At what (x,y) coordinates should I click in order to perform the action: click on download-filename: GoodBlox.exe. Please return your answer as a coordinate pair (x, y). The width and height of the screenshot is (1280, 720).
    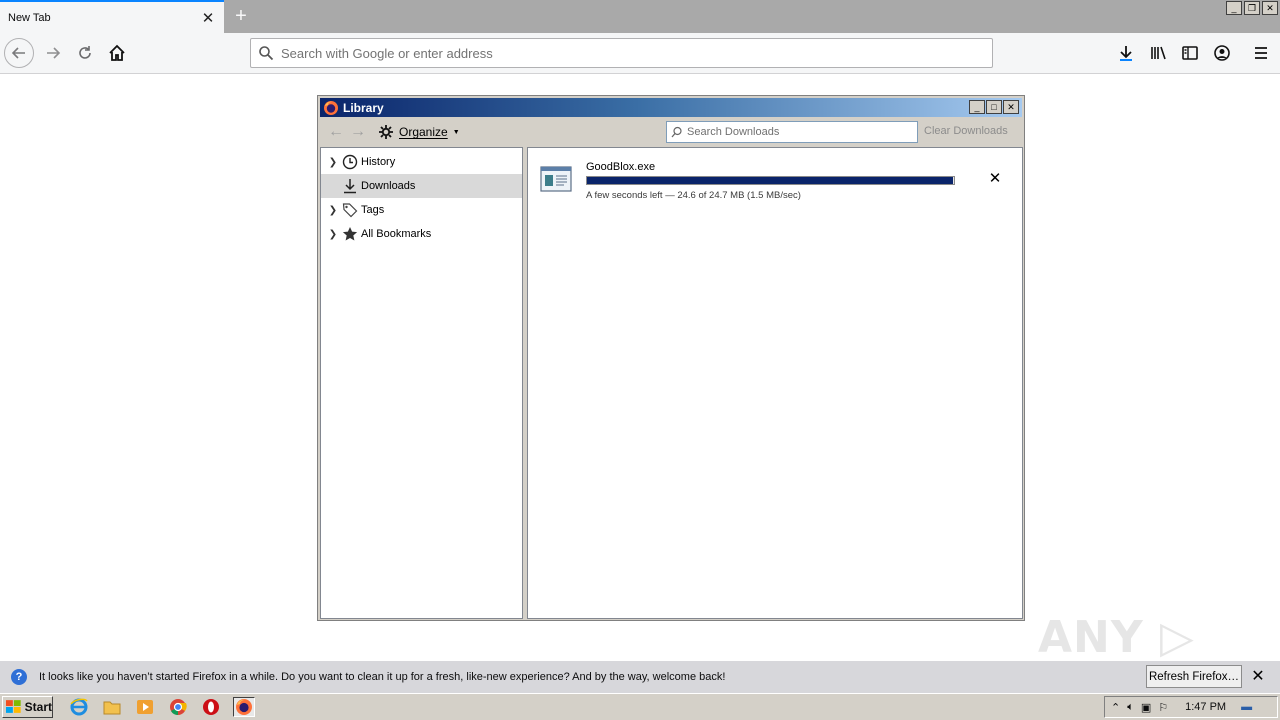
    Looking at the image, I should click on (621, 167).